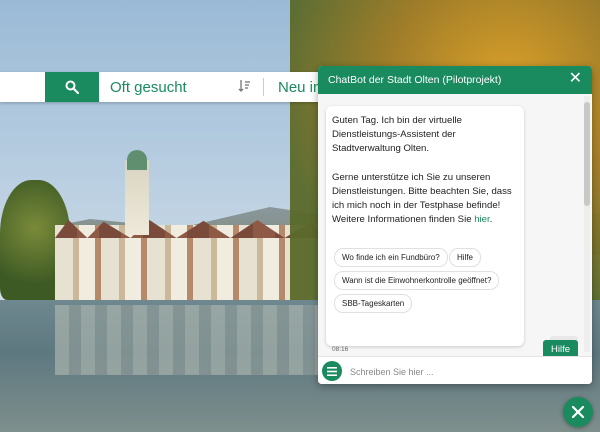 Image resolution: width=600 pixels, height=432 pixels. I want to click on suggestion-chip-sbb: SBB-Tageskarten, so click(373, 303).